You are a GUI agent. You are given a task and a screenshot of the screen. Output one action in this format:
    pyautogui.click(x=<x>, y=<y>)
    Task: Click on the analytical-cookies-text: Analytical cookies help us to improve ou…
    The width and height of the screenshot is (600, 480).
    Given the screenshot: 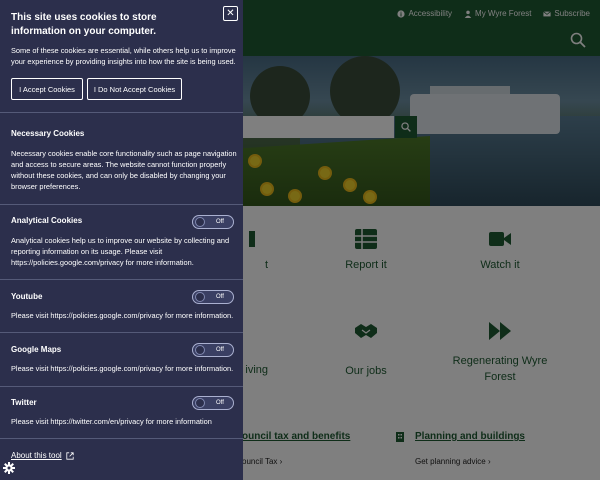 What is the action you would take?
    pyautogui.click(x=120, y=251)
    